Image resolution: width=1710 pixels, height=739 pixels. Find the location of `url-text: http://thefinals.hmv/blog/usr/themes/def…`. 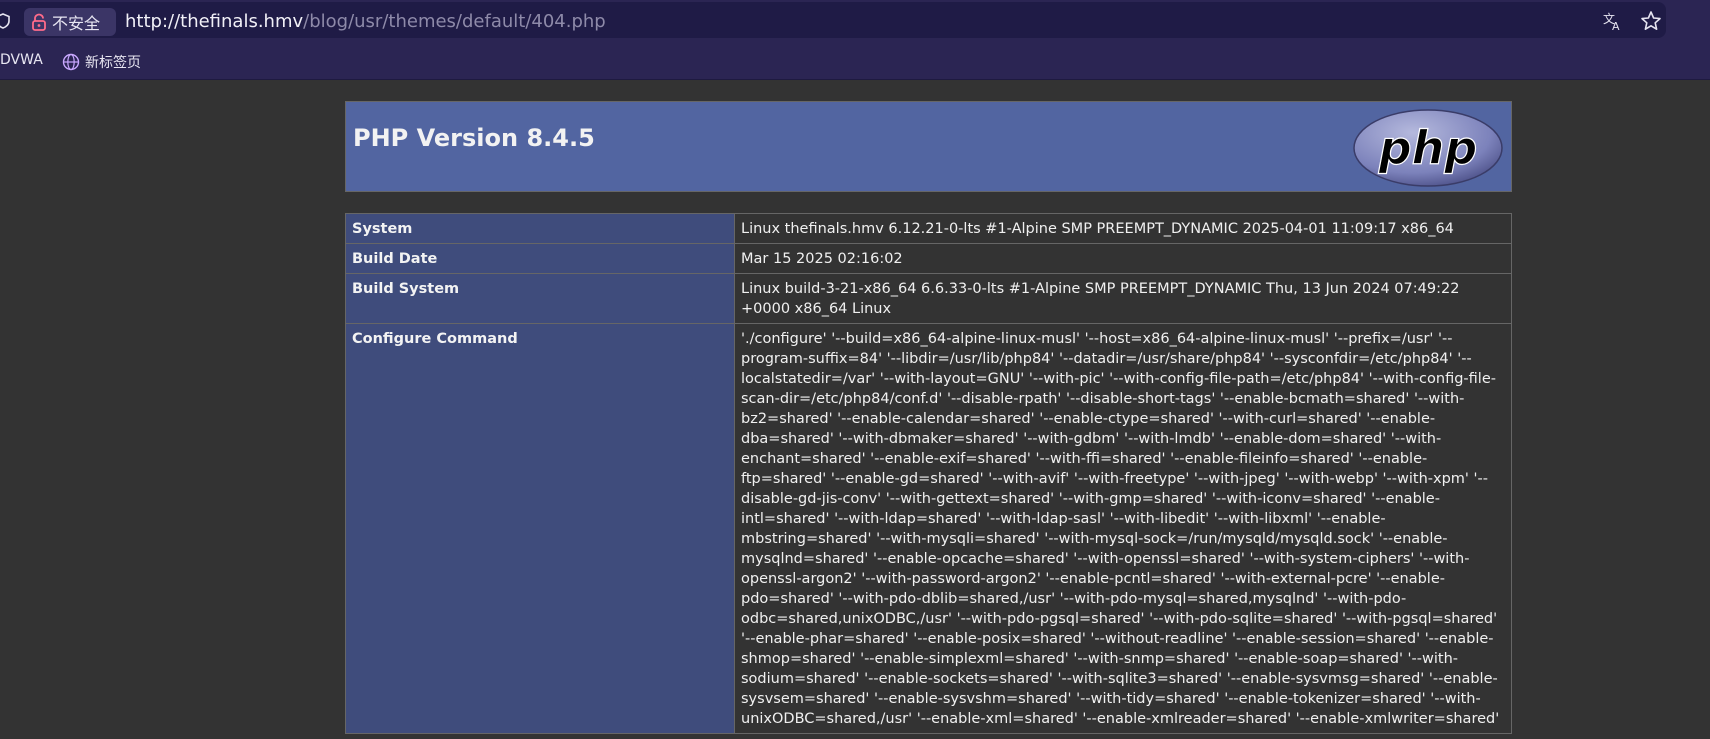

url-text: http://thefinals.hmv/blog/usr/themes/def… is located at coordinates (365, 21).